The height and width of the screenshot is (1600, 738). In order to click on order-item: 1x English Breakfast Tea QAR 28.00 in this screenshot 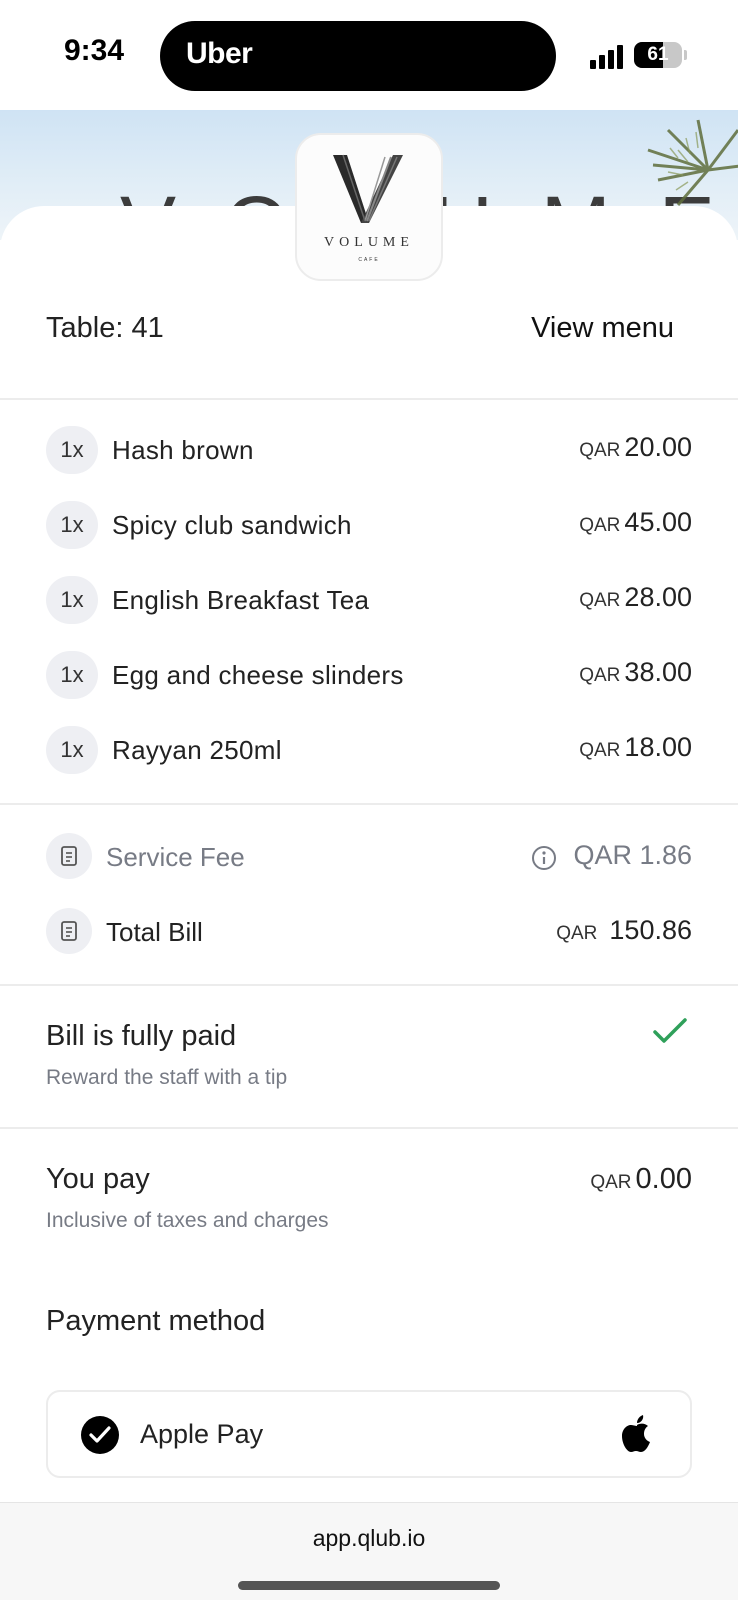, I will do `click(369, 600)`.